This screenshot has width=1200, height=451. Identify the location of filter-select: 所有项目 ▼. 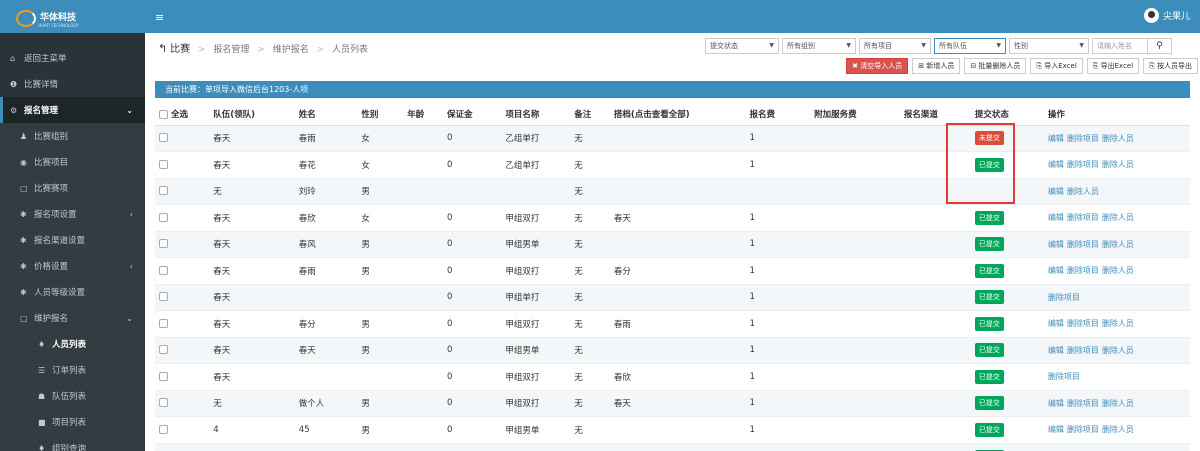
(895, 46).